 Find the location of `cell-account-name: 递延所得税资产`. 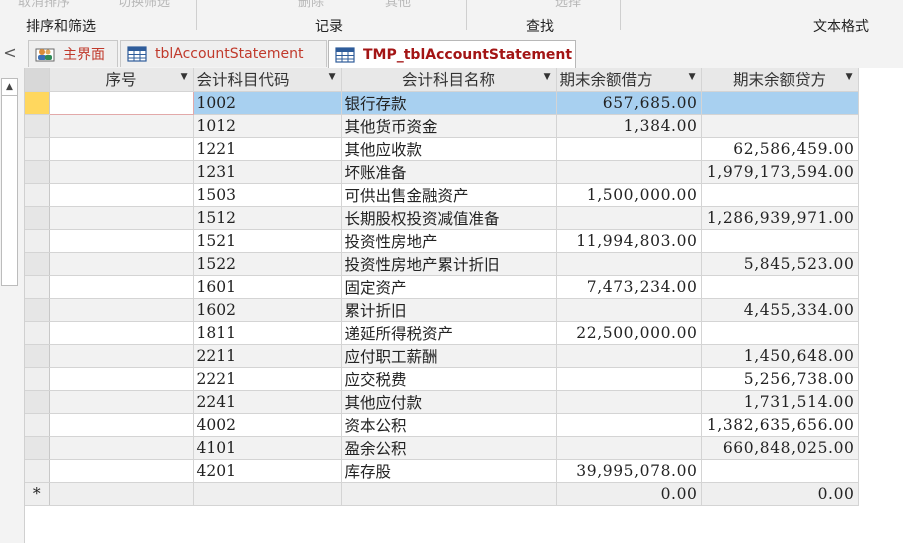

cell-account-name: 递延所得税资产 is located at coordinates (449, 333).